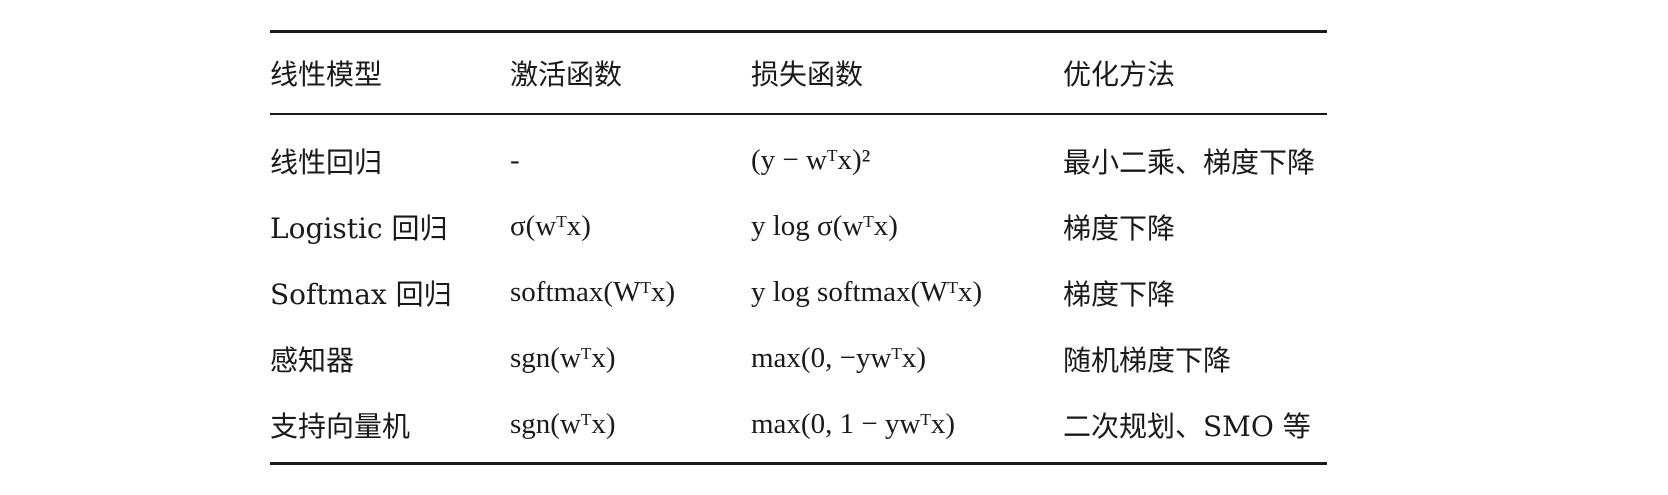  Describe the element at coordinates (853, 424) in the screenshot. I see `cell-loss: max(0, 1 − ywᵀx)` at that location.